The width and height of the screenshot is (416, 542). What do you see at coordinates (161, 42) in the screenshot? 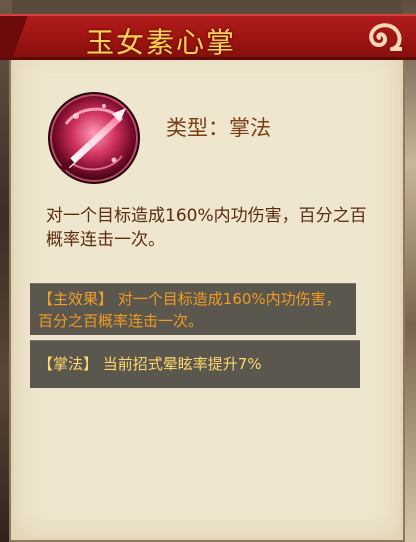
I see `skill-name-title: 玉女素心掌` at bounding box center [161, 42].